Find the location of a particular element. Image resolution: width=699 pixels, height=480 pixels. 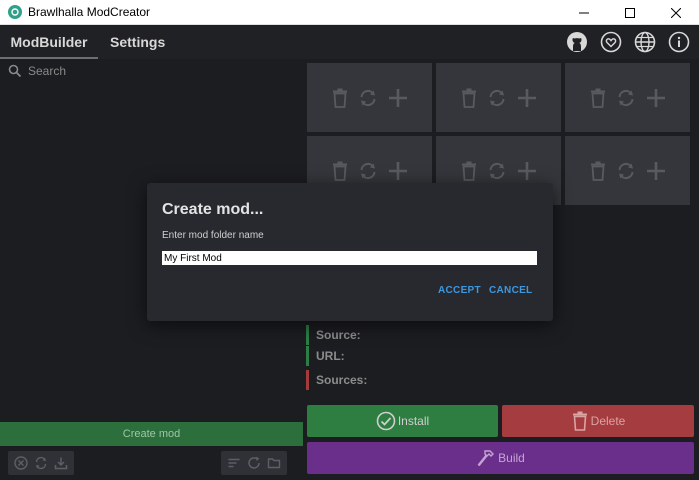

github-icon is located at coordinates (577, 42).